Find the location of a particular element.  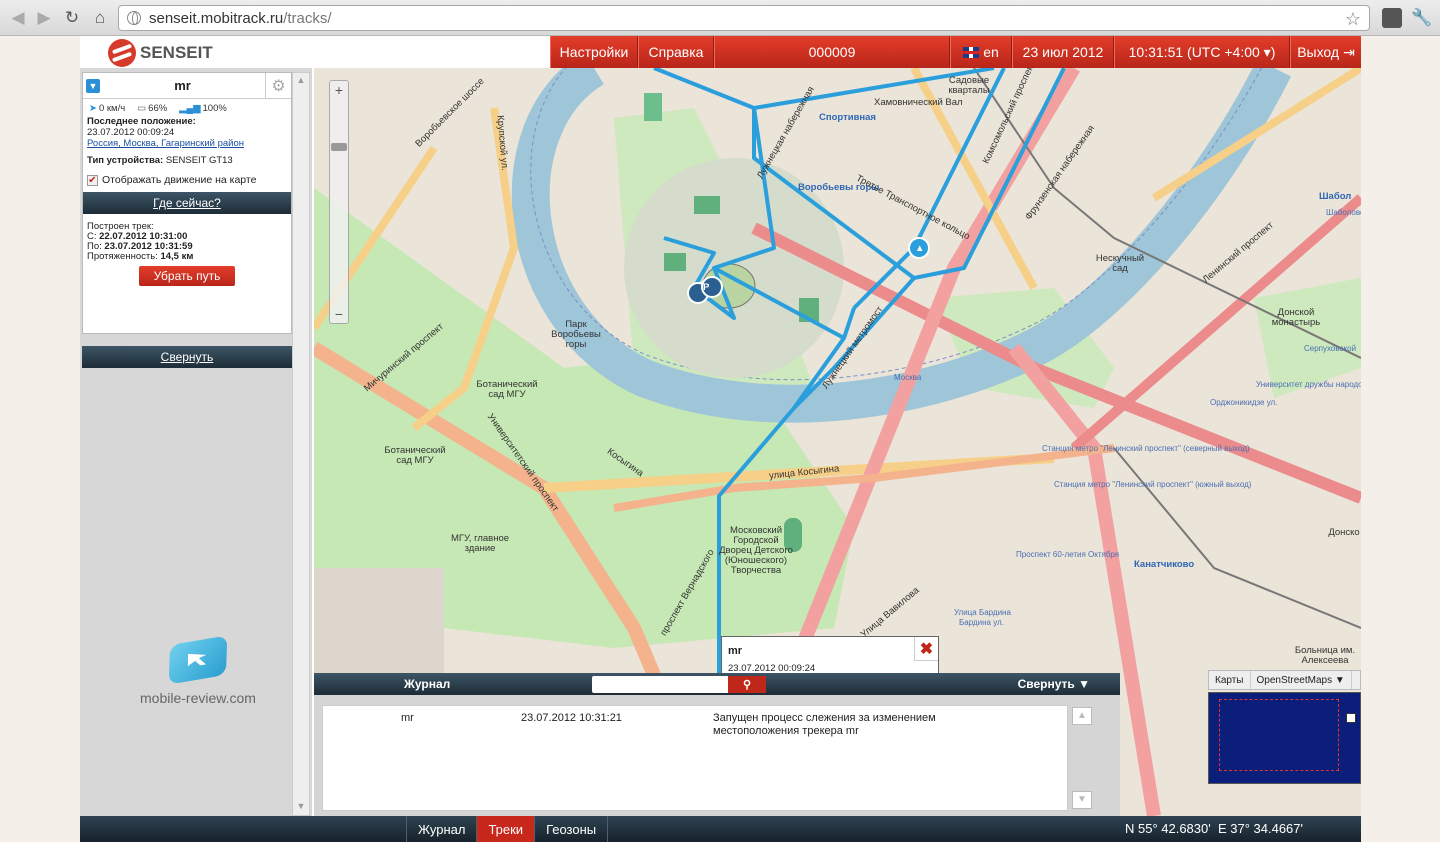

device-id: 000009 is located at coordinates (832, 52).